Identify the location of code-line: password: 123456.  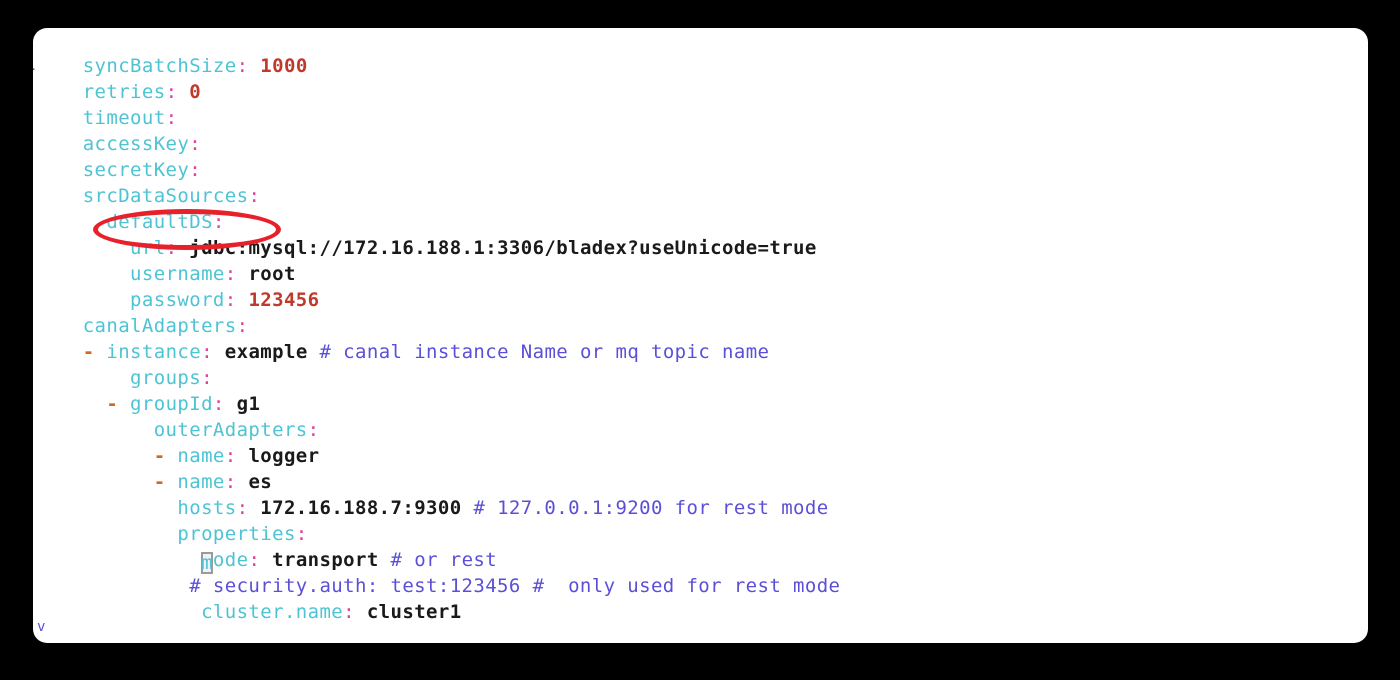
(449, 300).